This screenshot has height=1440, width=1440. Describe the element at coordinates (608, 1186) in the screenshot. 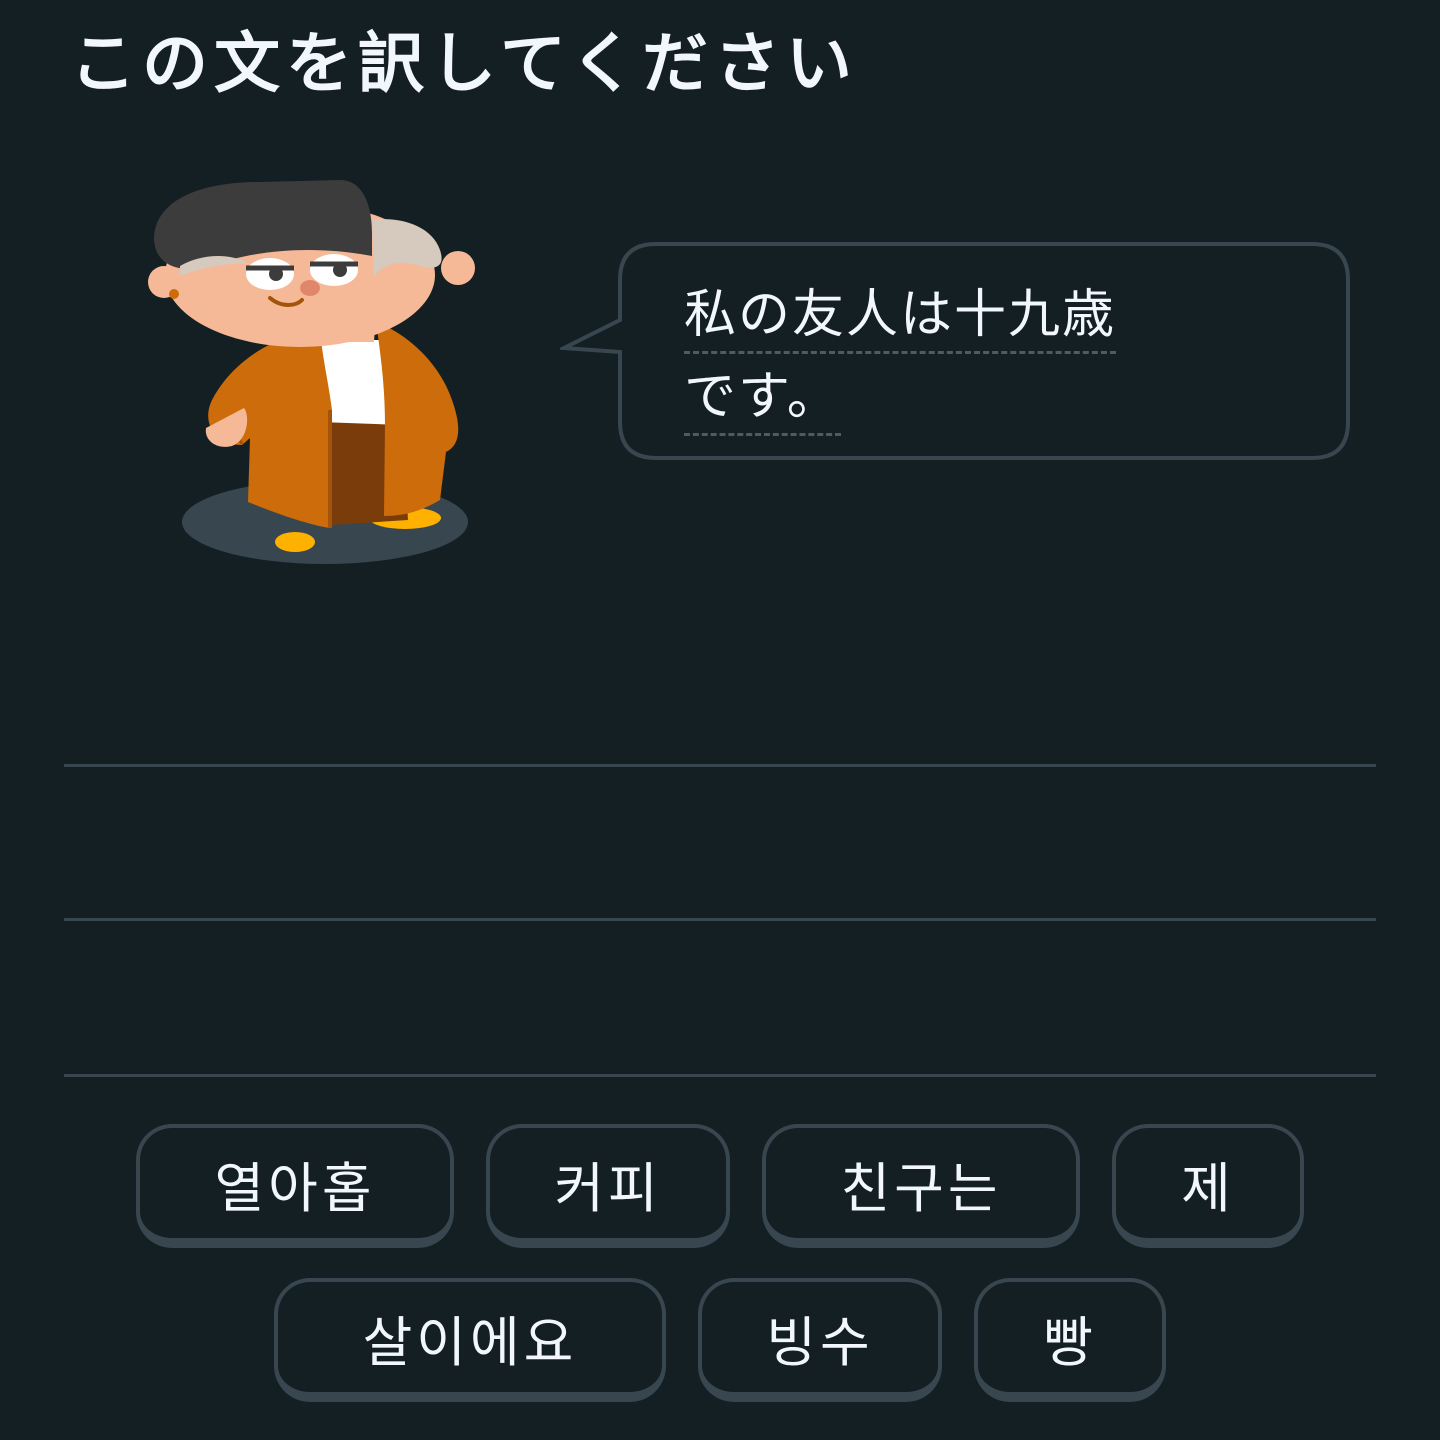

I see `word-chip: 커피` at that location.